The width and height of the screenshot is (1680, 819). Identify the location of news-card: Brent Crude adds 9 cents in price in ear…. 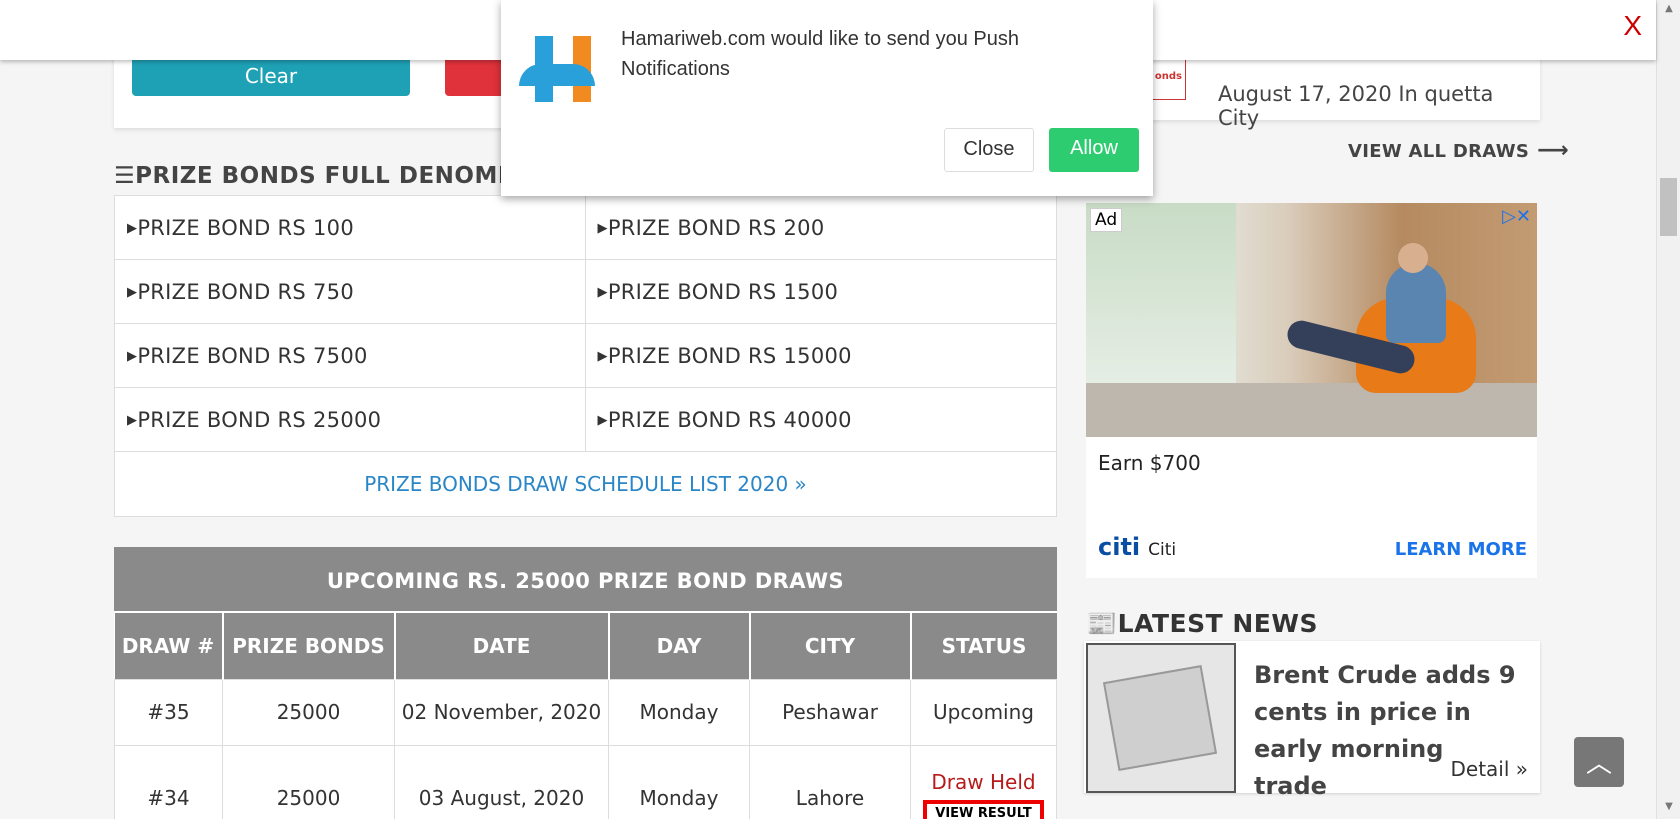
(1312, 720).